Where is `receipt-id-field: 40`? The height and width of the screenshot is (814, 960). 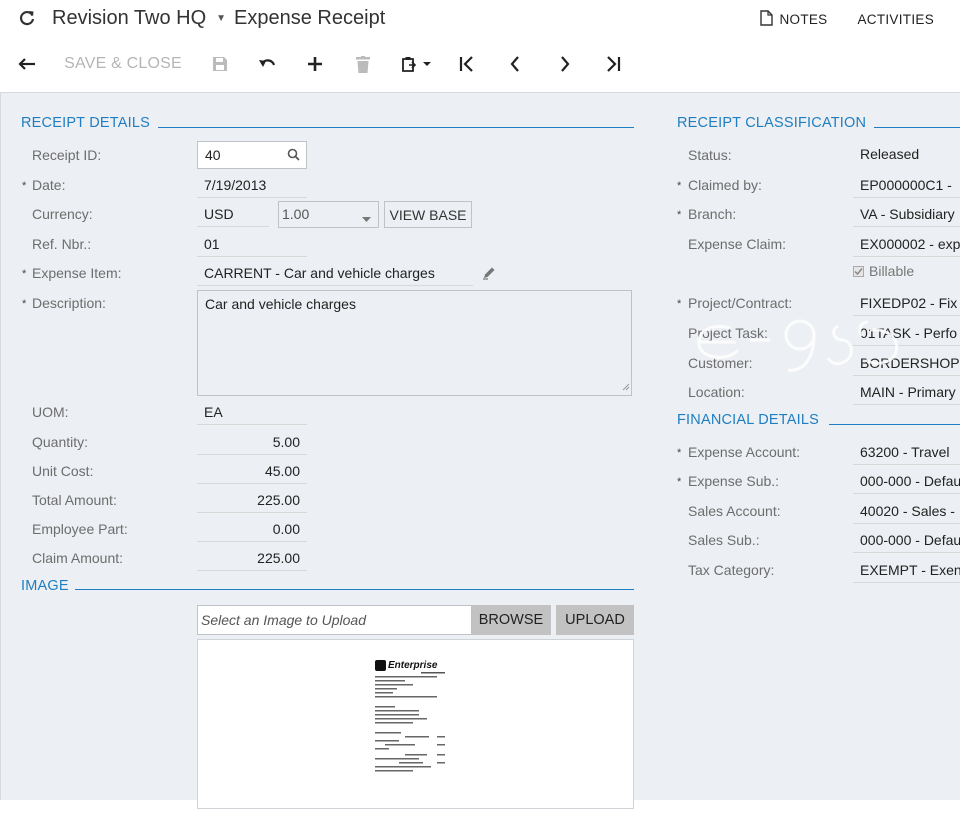 receipt-id-field: 40 is located at coordinates (252, 155).